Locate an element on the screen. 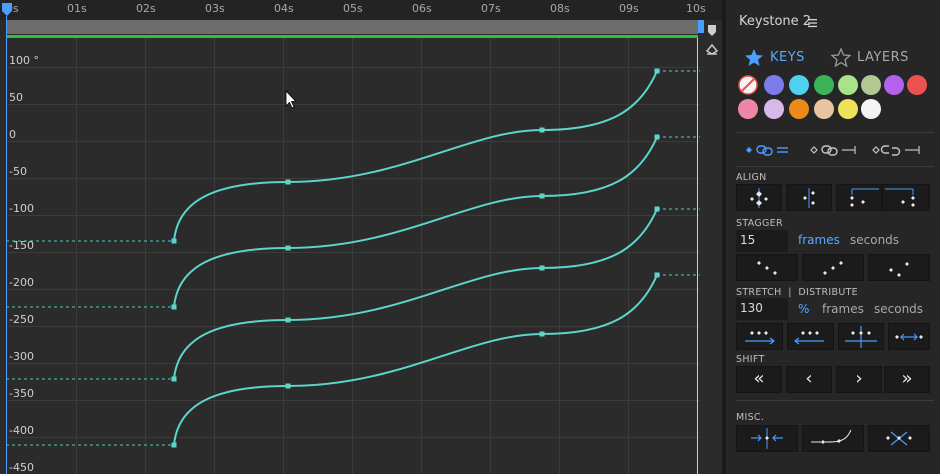 This screenshot has width=940, height=474. section-label-shift: SHIFT is located at coordinates (750, 359).